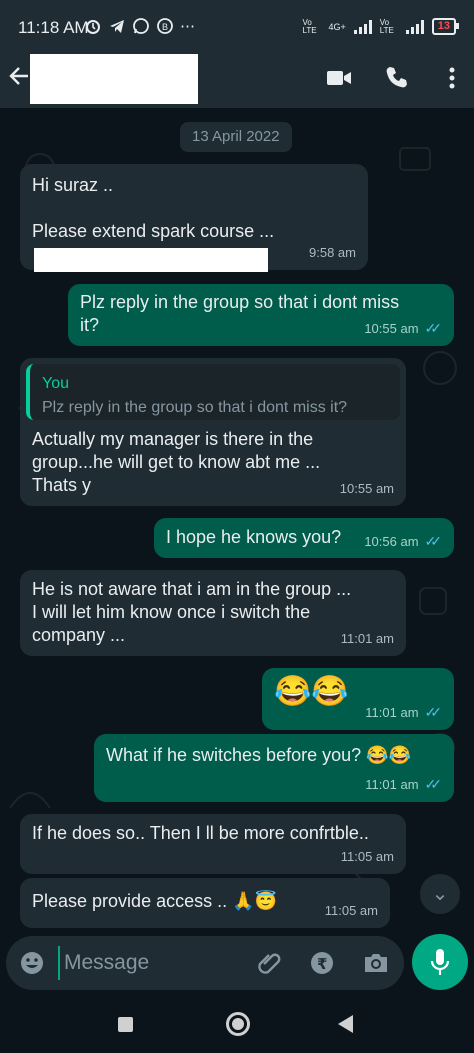  What do you see at coordinates (339, 78) in the screenshot?
I see `video-call-icon` at bounding box center [339, 78].